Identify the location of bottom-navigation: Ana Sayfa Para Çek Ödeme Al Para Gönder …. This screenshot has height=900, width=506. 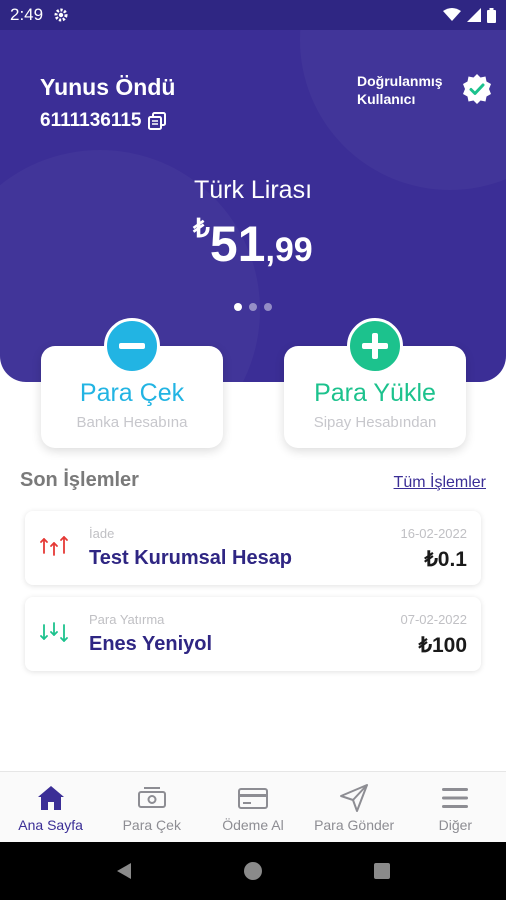
(253, 806).